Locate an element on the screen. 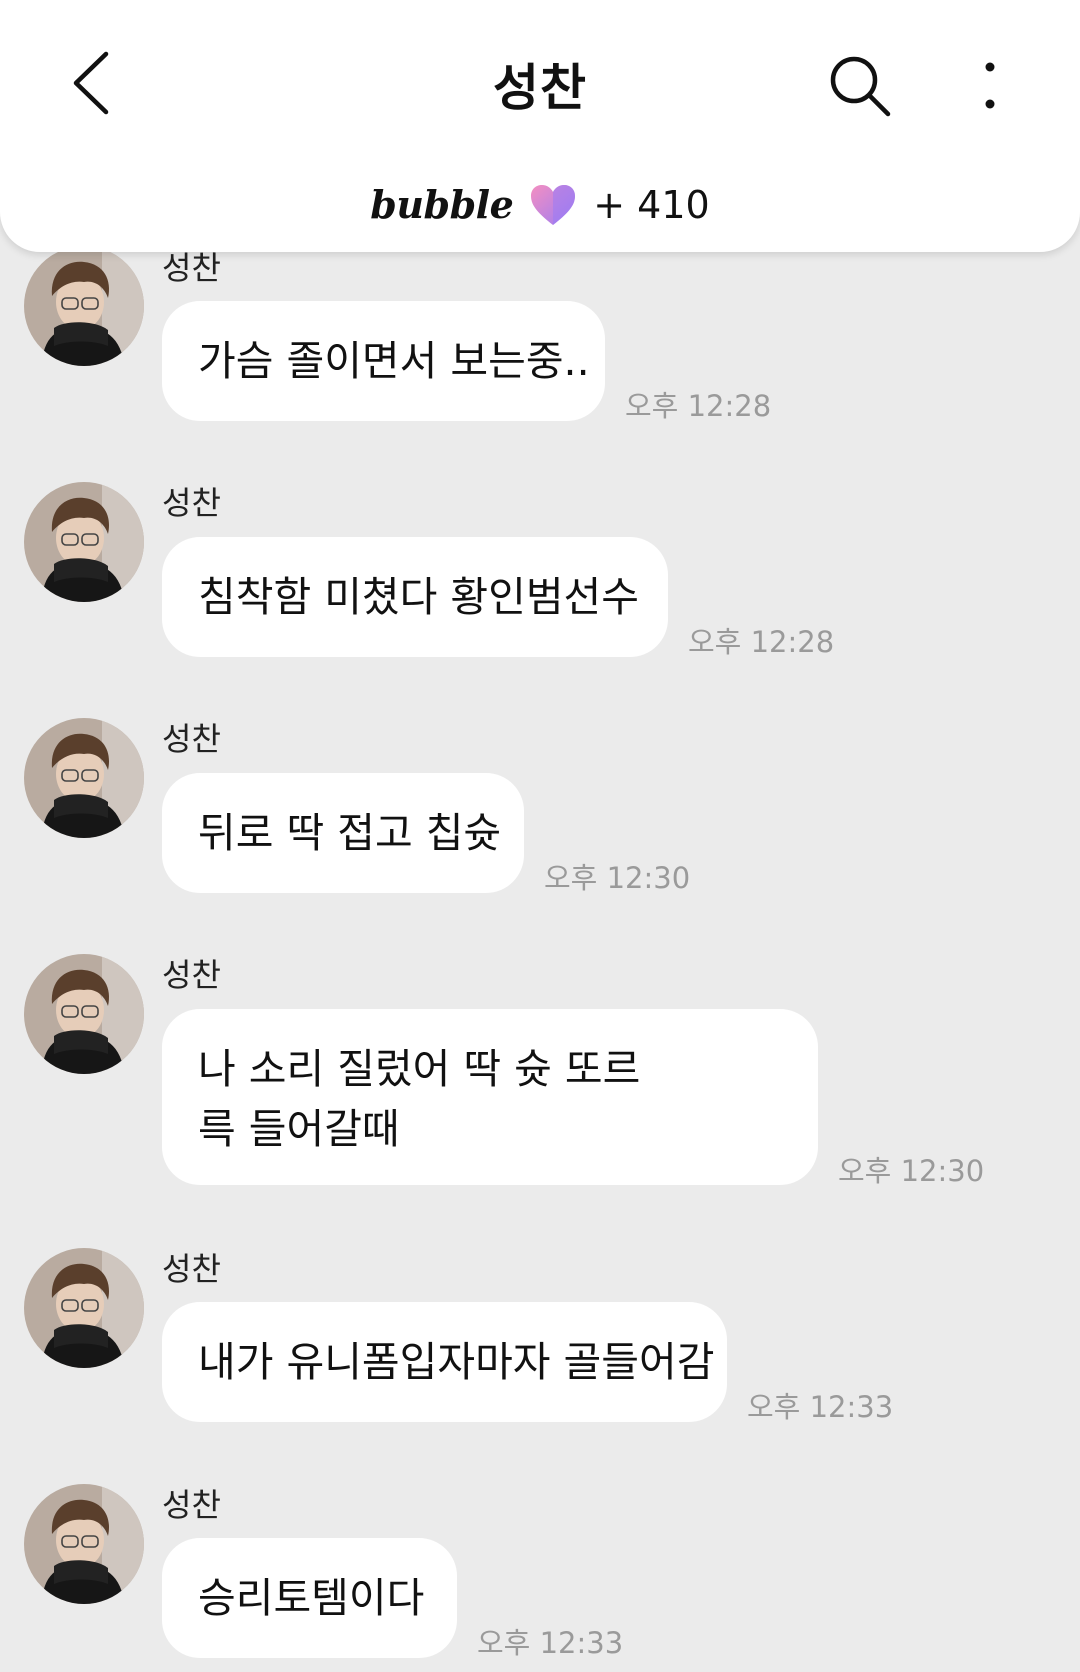 This screenshot has width=1080, height=1672. search-button is located at coordinates (860, 87).